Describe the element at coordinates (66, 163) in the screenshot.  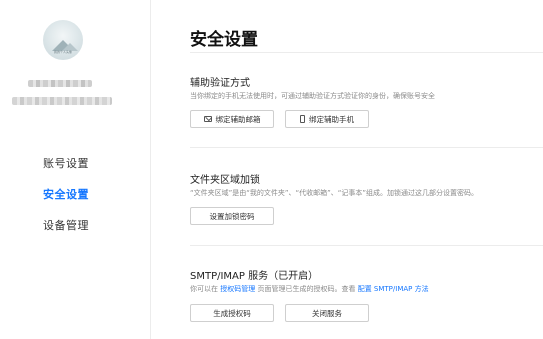
I see `sidebar-item-account-settings: 账号设置` at that location.